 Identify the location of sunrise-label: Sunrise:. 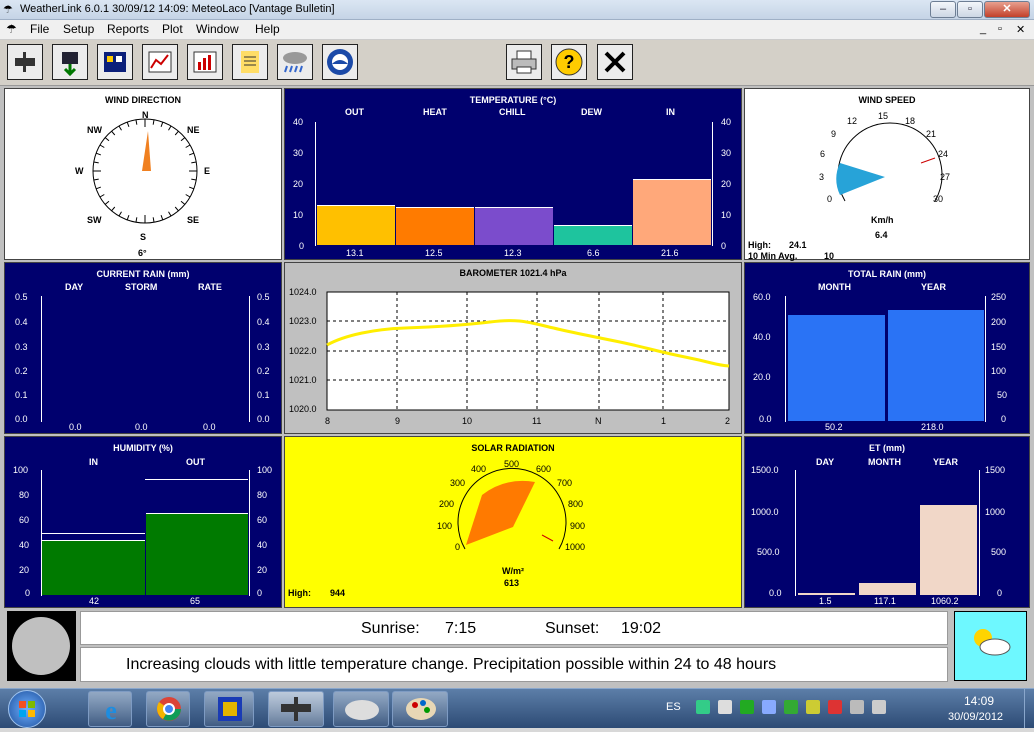
(390, 628).